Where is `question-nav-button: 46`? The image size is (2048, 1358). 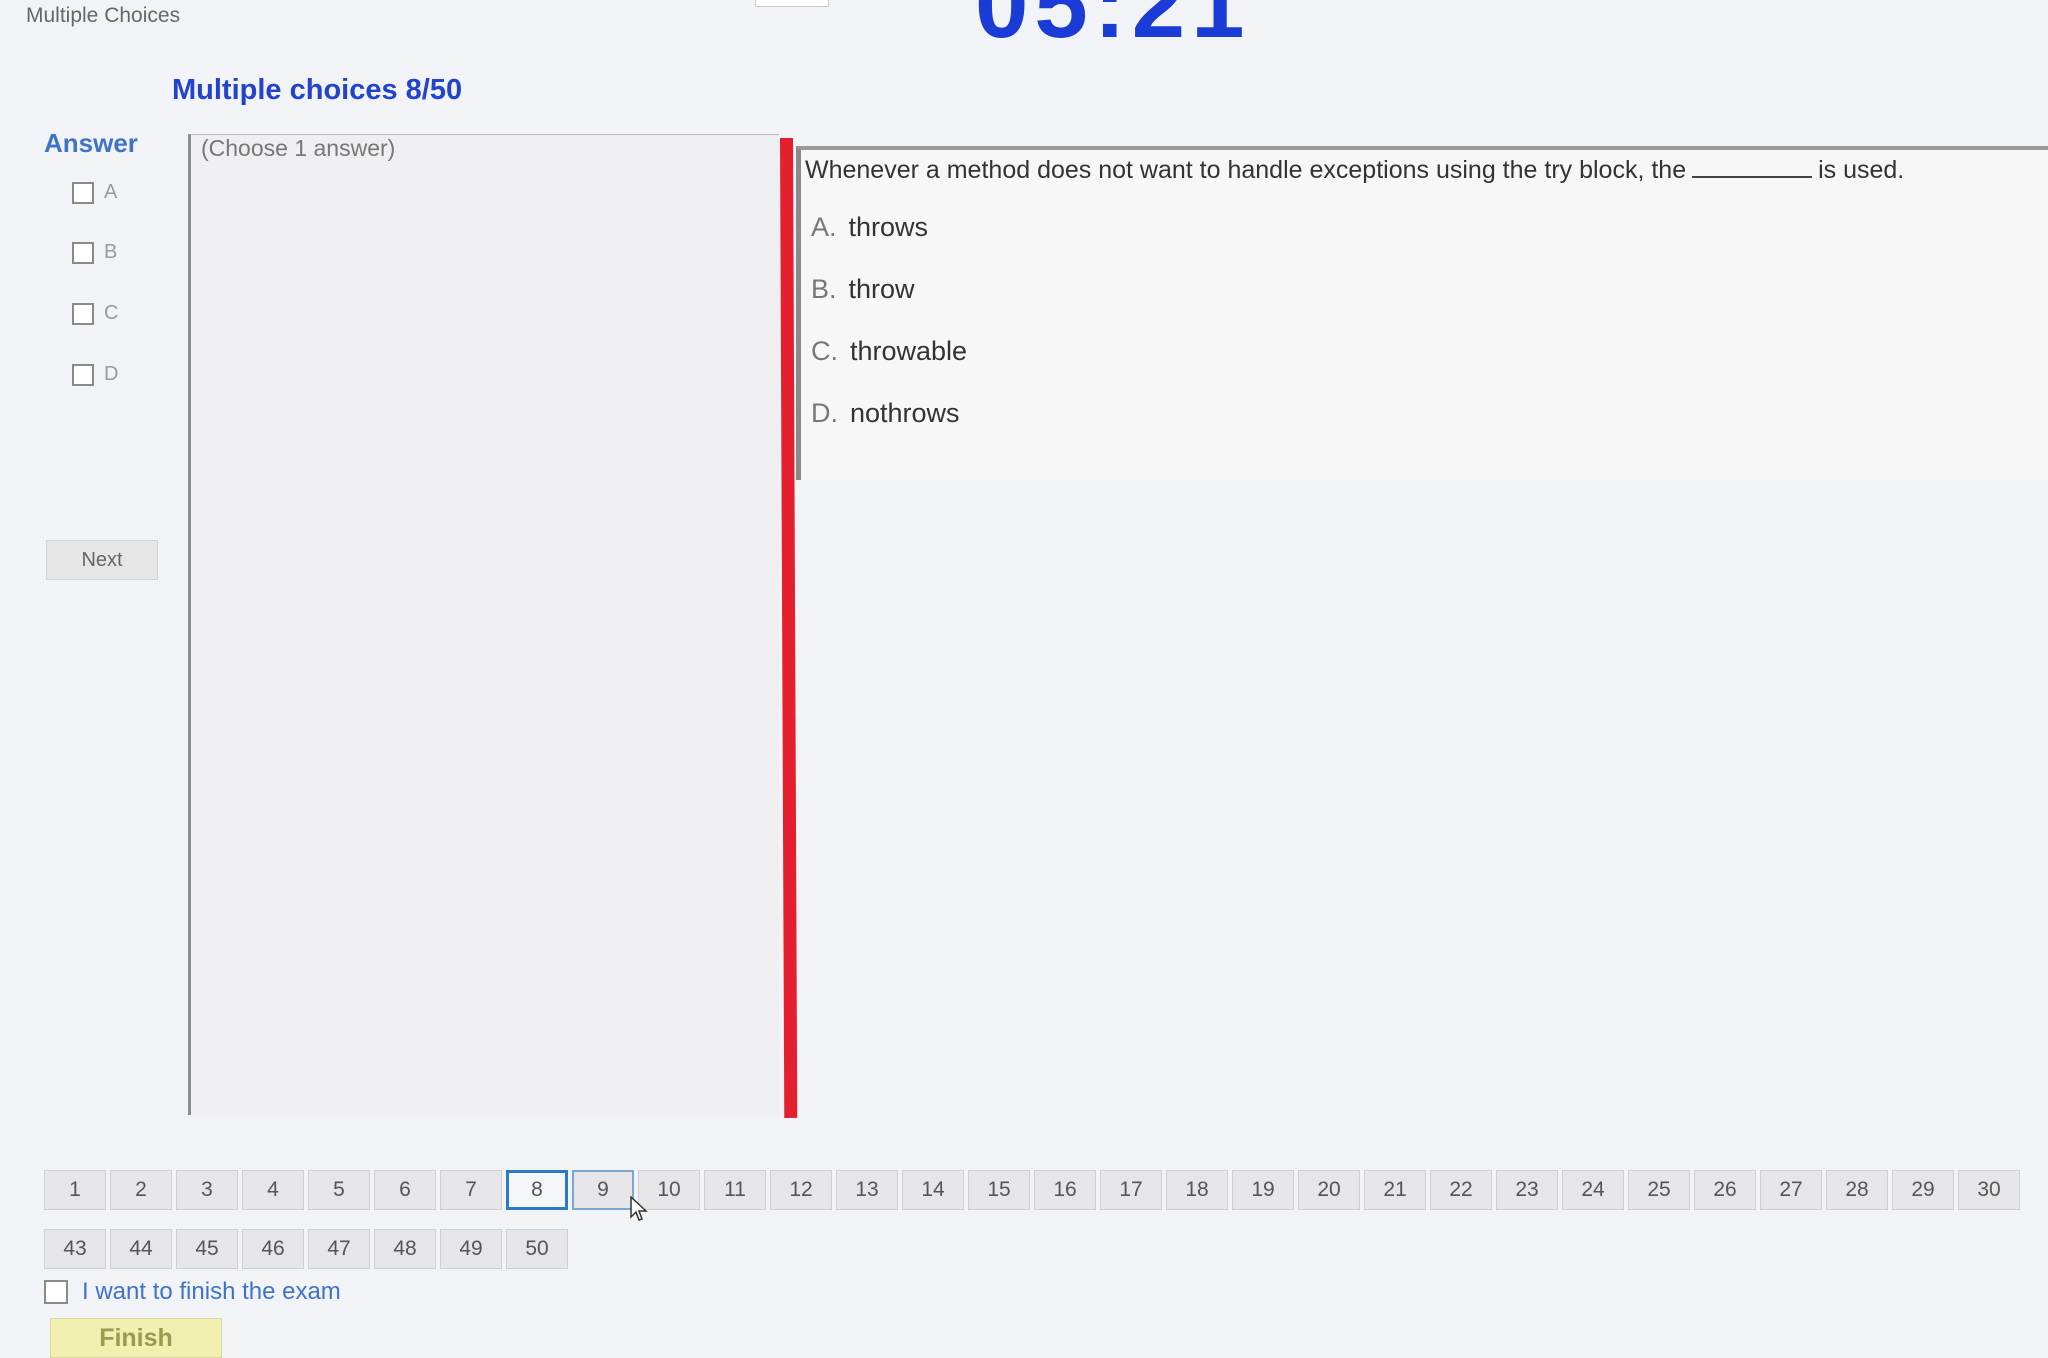
question-nav-button: 46 is located at coordinates (273, 1249).